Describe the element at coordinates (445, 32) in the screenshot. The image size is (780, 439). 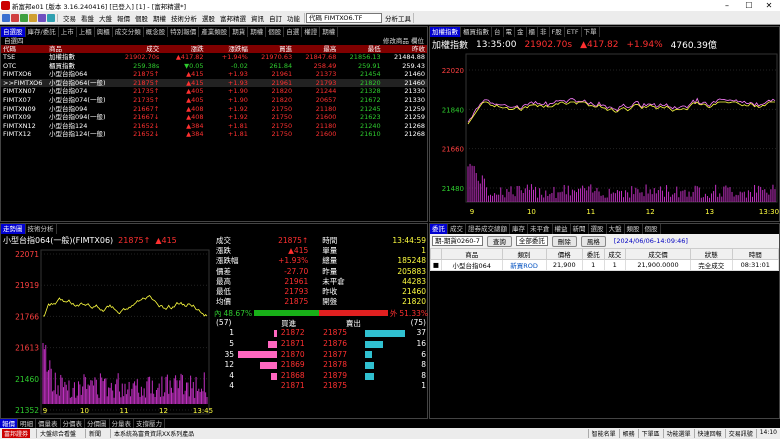
I see `index-tab: 加權指數` at that location.